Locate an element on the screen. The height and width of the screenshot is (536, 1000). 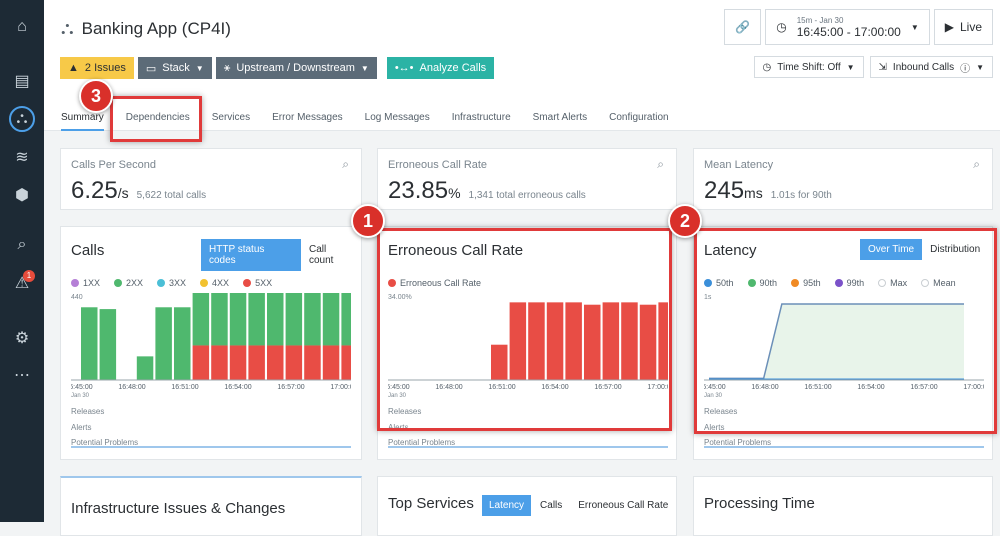
tab-configuration: Configuration is located at coordinates (638, 121).